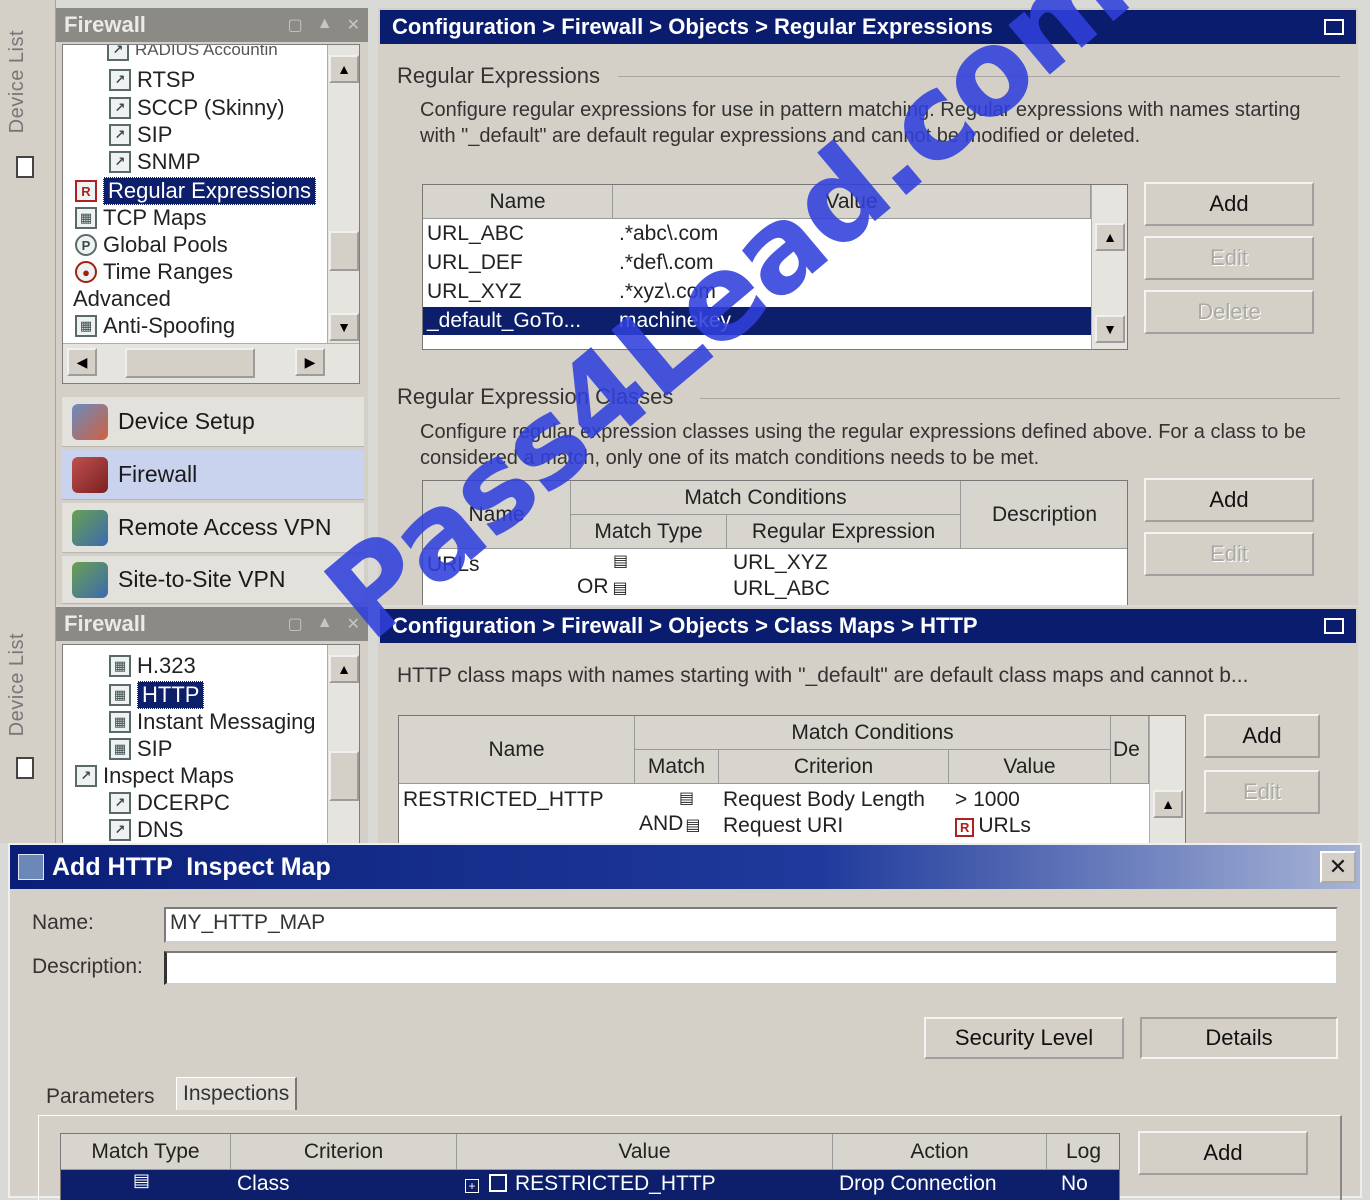 This screenshot has width=1370, height=1200. Describe the element at coordinates (1223, 1153) in the screenshot. I see `inspection-add-button: Add` at that location.